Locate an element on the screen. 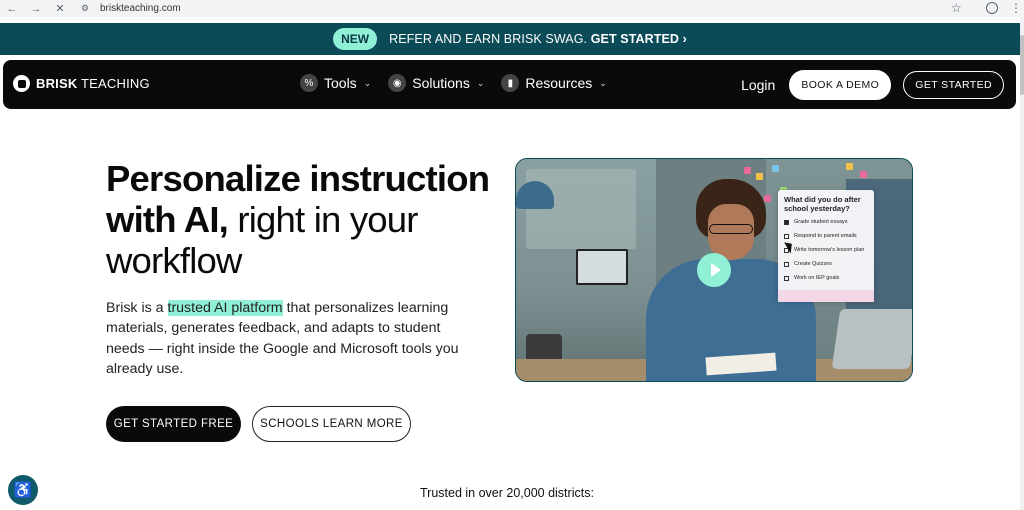 This screenshot has height=510, width=1024. profile-icon is located at coordinates (992, 8).